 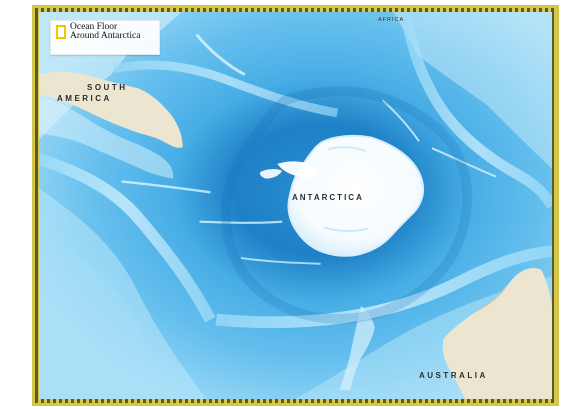 What do you see at coordinates (107, 87) in the screenshot?
I see `south-america-label-top: SOUTH` at bounding box center [107, 87].